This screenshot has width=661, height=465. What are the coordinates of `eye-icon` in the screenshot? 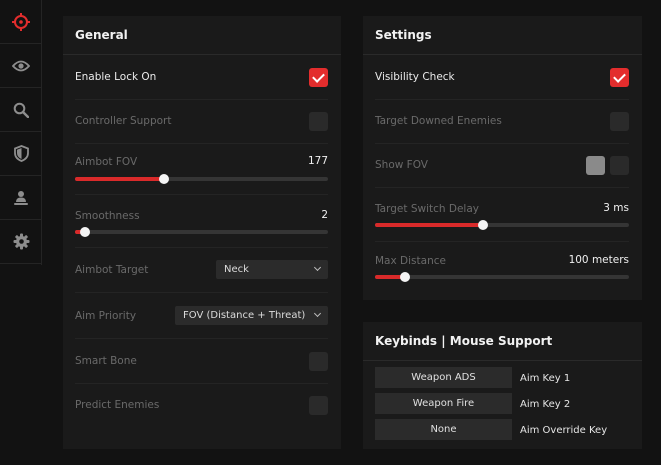 It's located at (21, 65).